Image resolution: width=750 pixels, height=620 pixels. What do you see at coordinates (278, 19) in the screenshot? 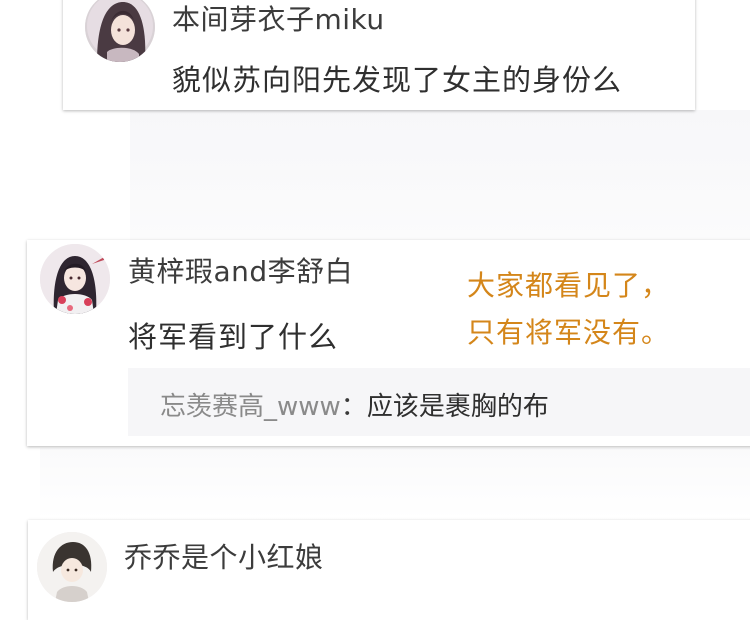
I see `comment-username: 本间芽衣子miku` at bounding box center [278, 19].